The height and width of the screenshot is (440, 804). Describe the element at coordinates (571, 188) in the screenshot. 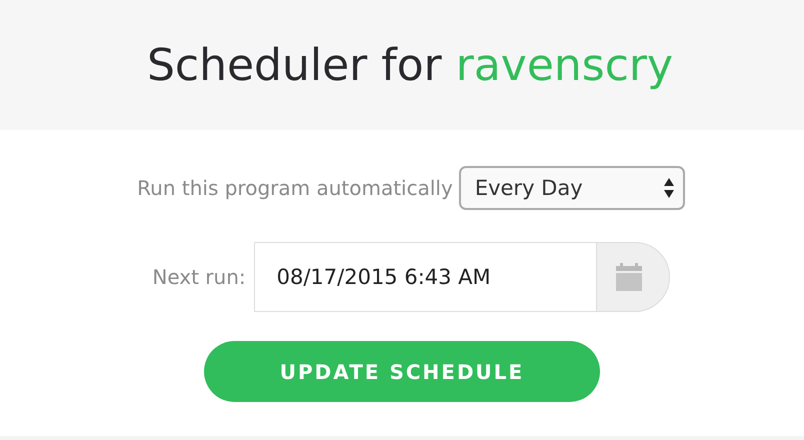

I see `frequency-select: Every Day` at that location.